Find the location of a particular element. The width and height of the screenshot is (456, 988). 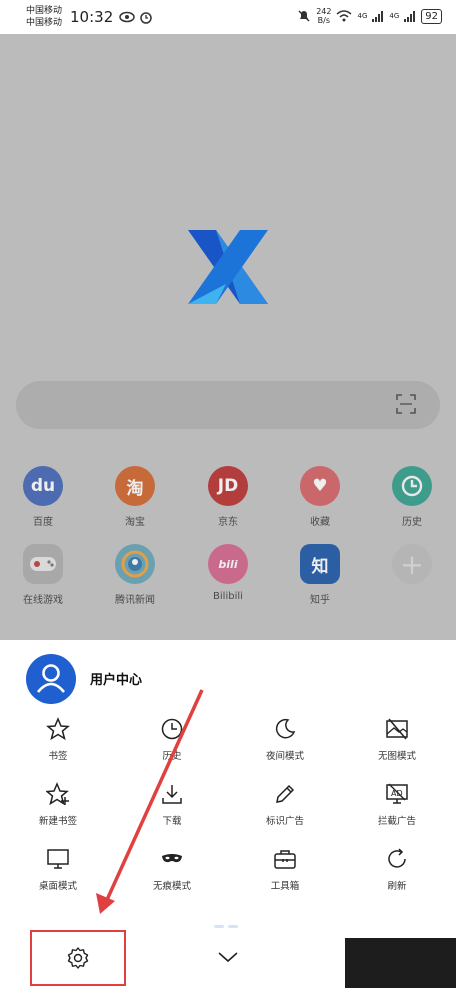

net-speed: 242 B/s is located at coordinates (324, 16).